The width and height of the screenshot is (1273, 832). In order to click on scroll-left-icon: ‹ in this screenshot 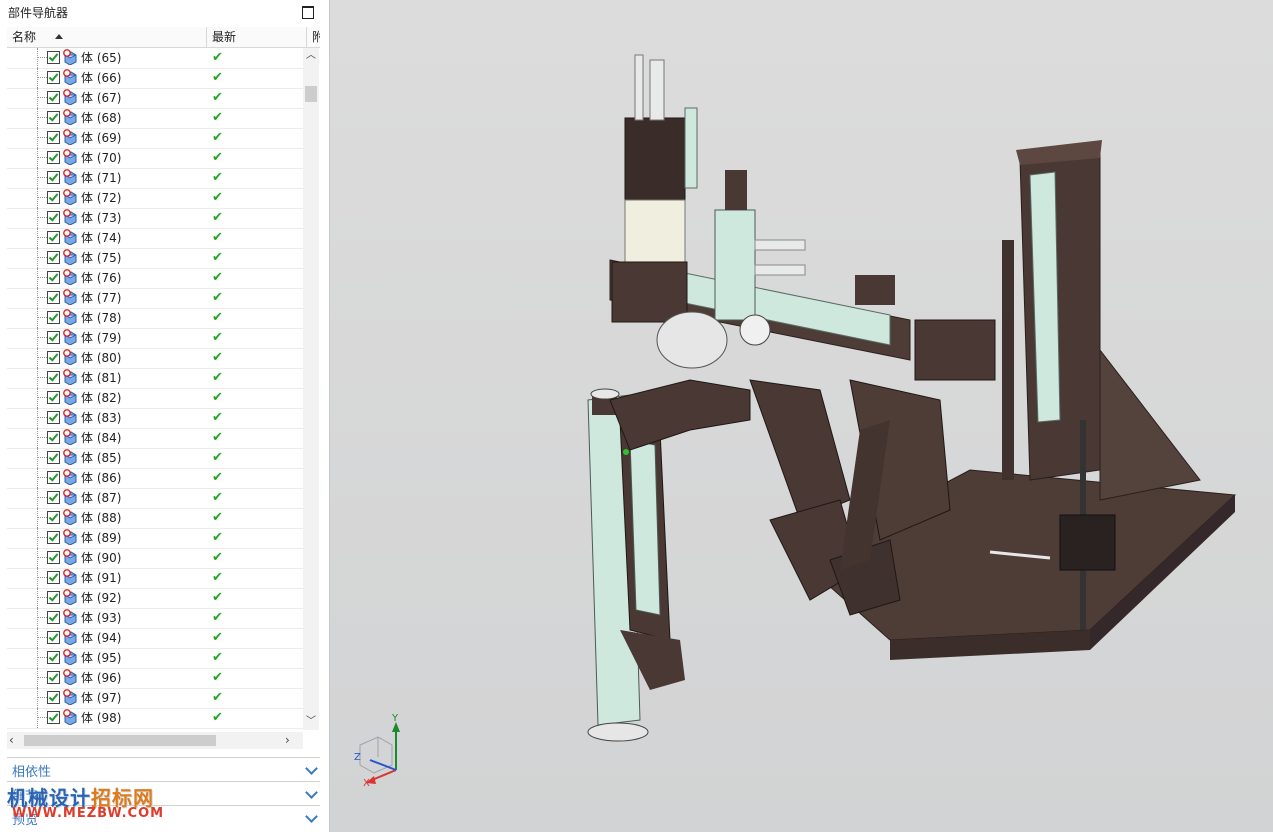, I will do `click(15, 740)`.